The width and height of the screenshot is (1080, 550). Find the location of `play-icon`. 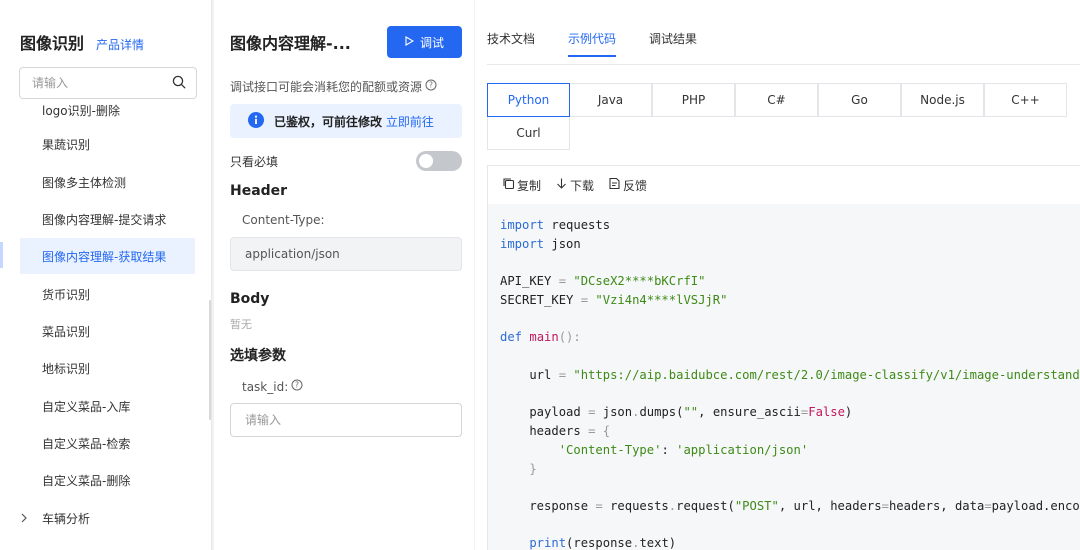

play-icon is located at coordinates (410, 42).